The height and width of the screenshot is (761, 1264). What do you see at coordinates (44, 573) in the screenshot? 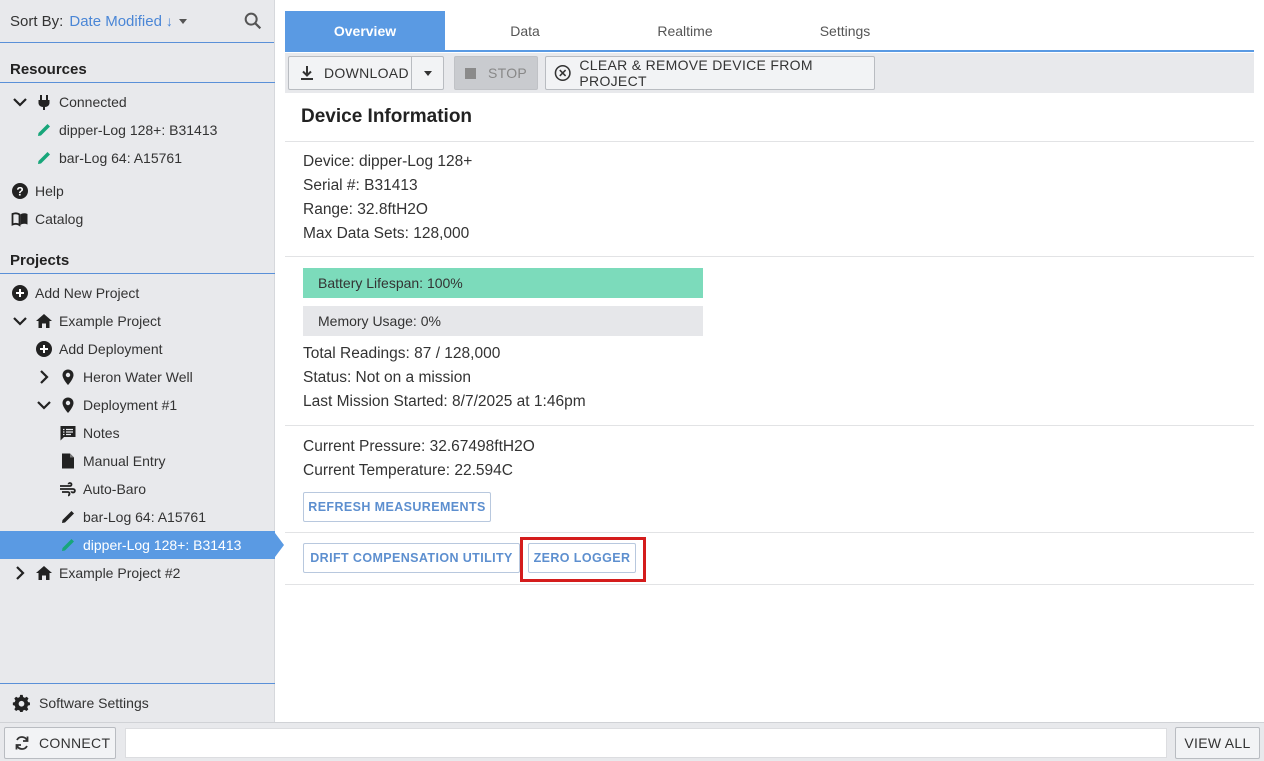
I see `home-icon` at bounding box center [44, 573].